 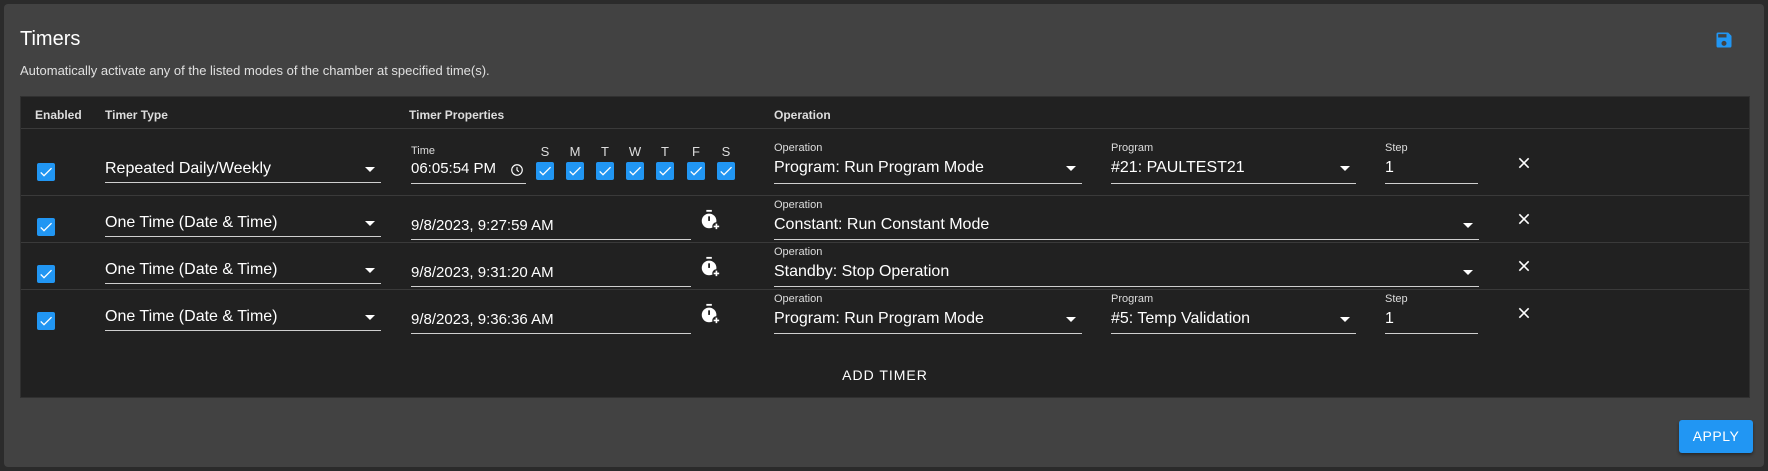 I want to click on datetime-input: 9/8/2023, 9:36:36 AM, so click(x=551, y=317).